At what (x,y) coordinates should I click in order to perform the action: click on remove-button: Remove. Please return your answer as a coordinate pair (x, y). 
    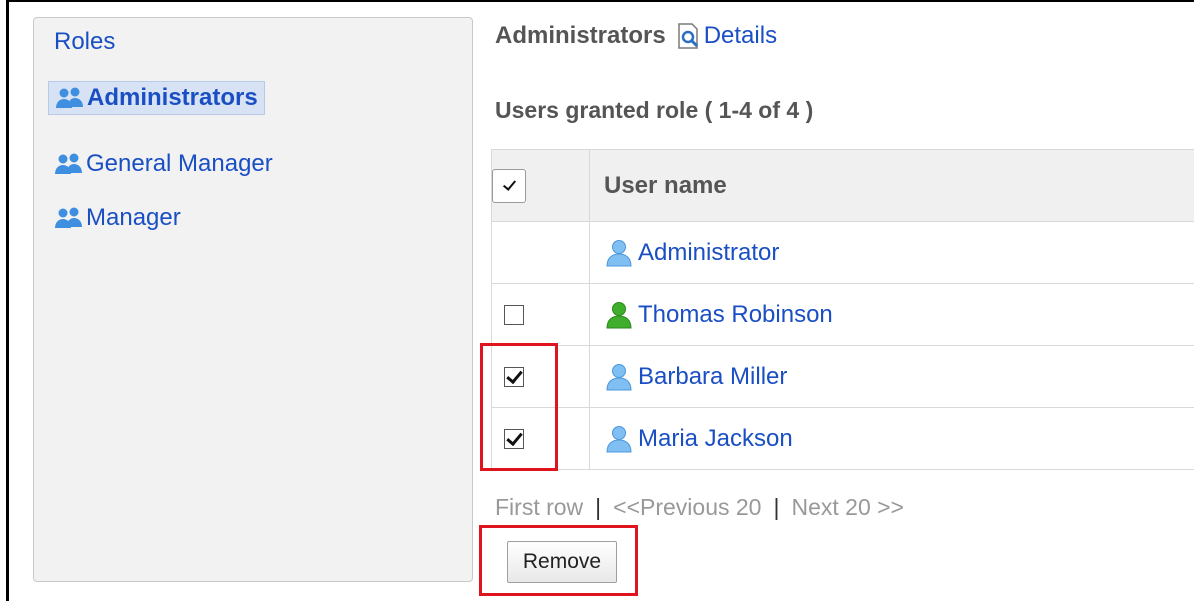
    Looking at the image, I should click on (562, 562).